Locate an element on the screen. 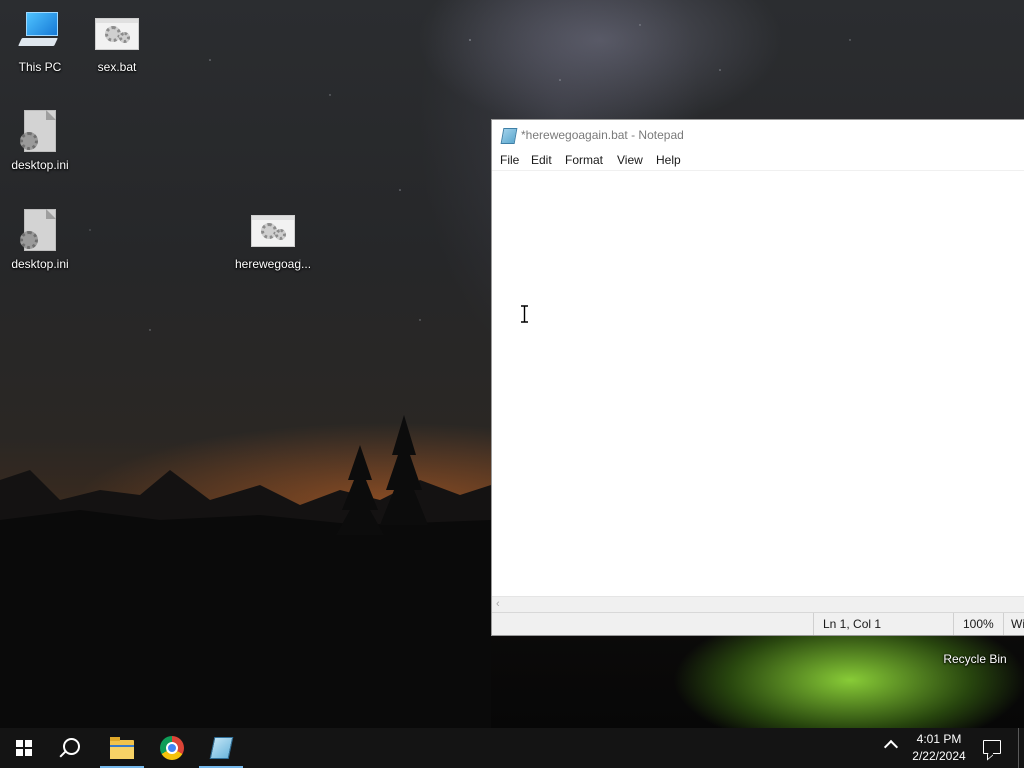  action-center-icon is located at coordinates (992, 747).